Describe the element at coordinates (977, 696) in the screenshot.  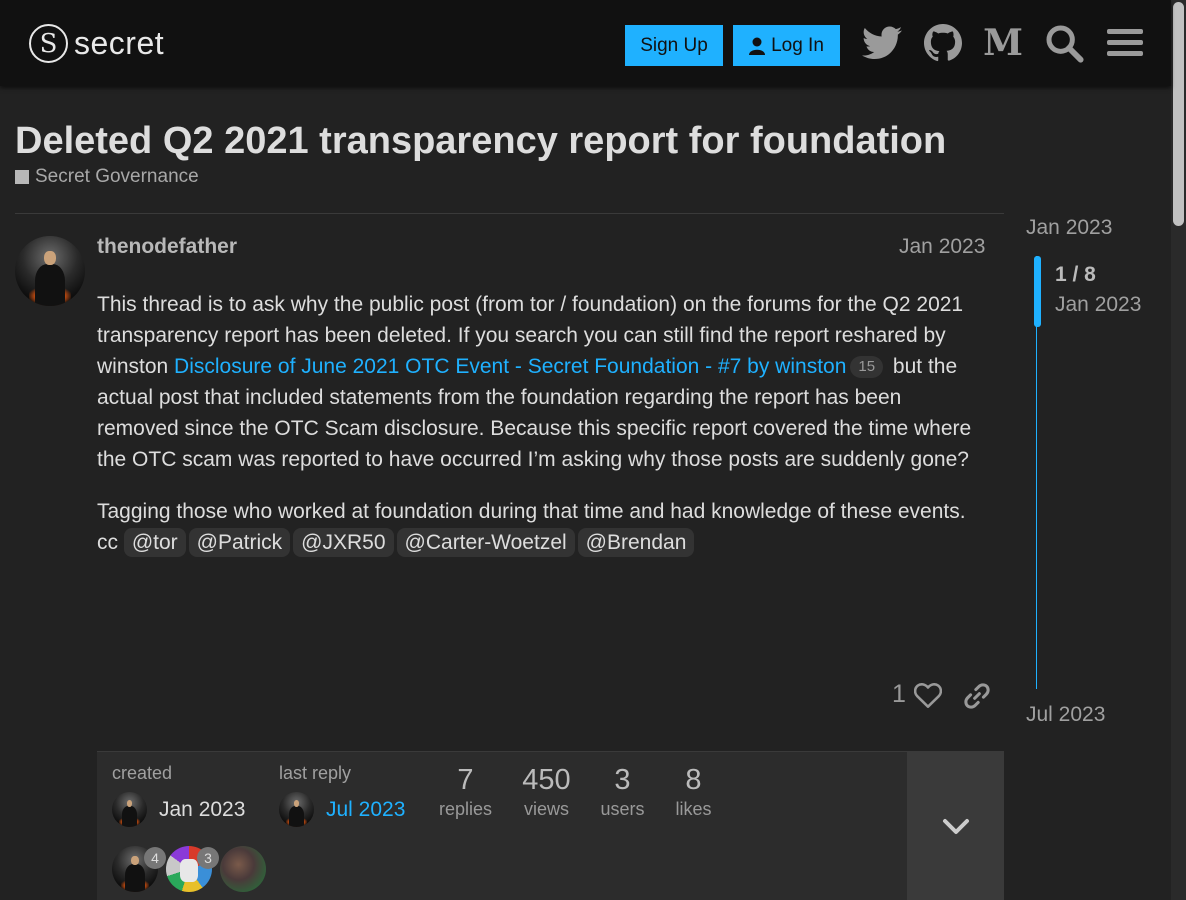
I see `share-link-icon` at that location.